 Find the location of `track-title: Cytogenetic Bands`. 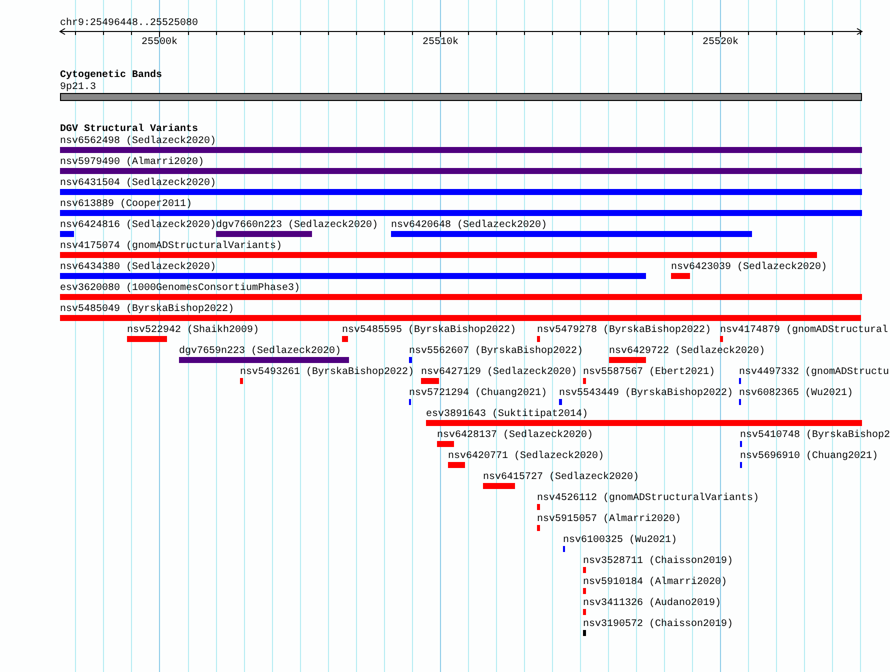

track-title: Cytogenetic Bands is located at coordinates (111, 75).